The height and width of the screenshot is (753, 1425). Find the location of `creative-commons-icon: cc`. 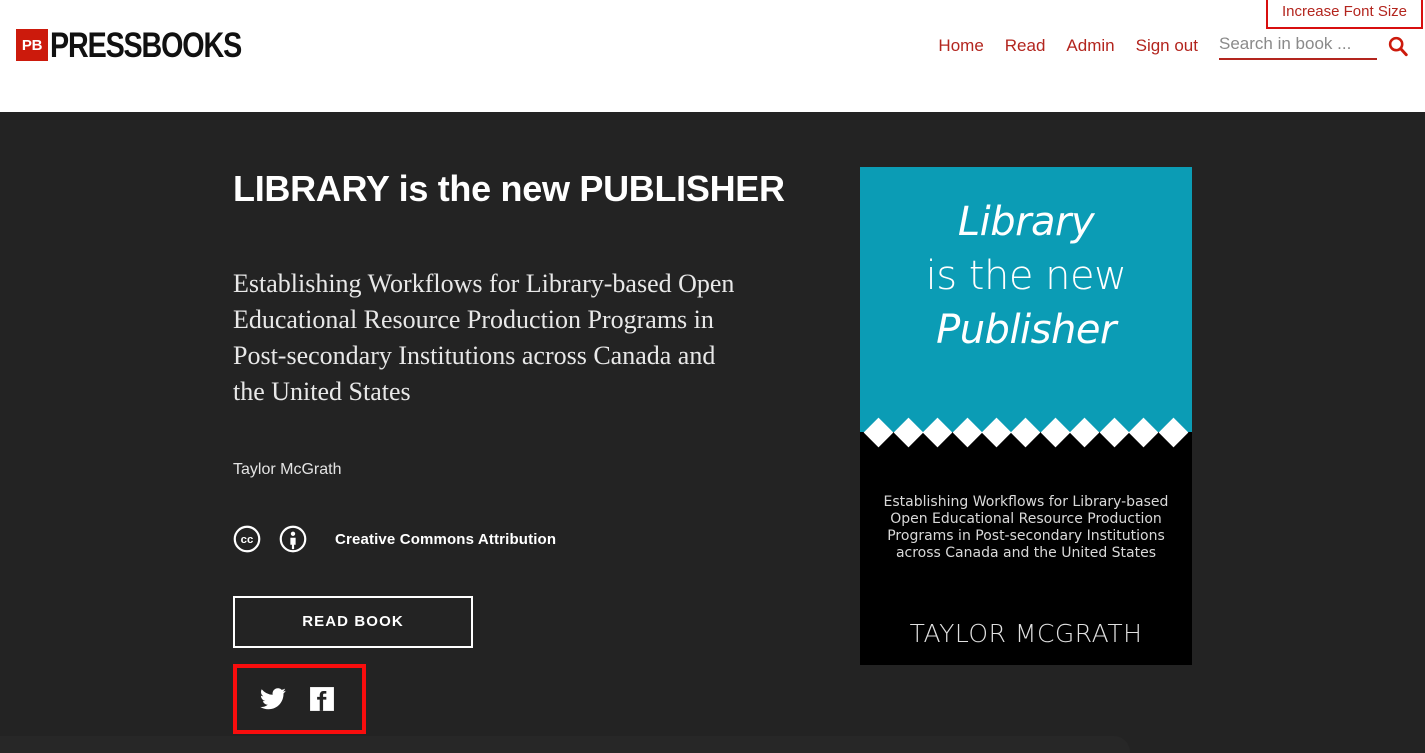

creative-commons-icon: cc is located at coordinates (247, 539).